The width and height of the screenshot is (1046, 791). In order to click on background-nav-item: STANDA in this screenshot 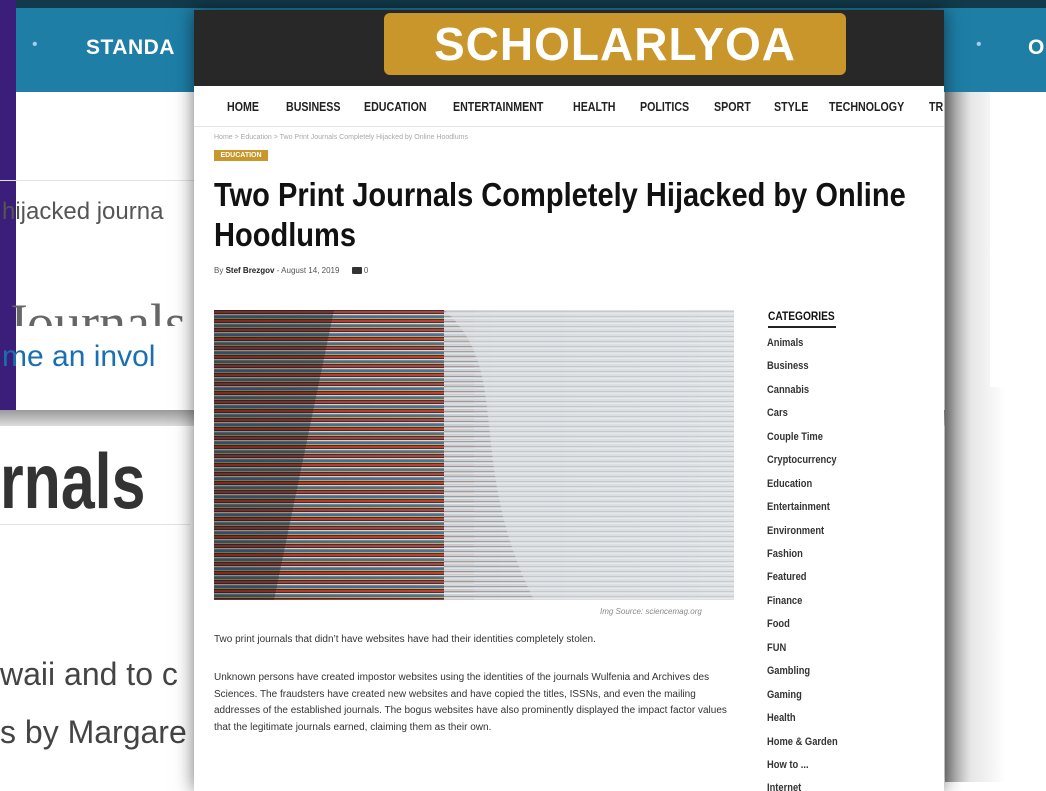, I will do `click(130, 48)`.